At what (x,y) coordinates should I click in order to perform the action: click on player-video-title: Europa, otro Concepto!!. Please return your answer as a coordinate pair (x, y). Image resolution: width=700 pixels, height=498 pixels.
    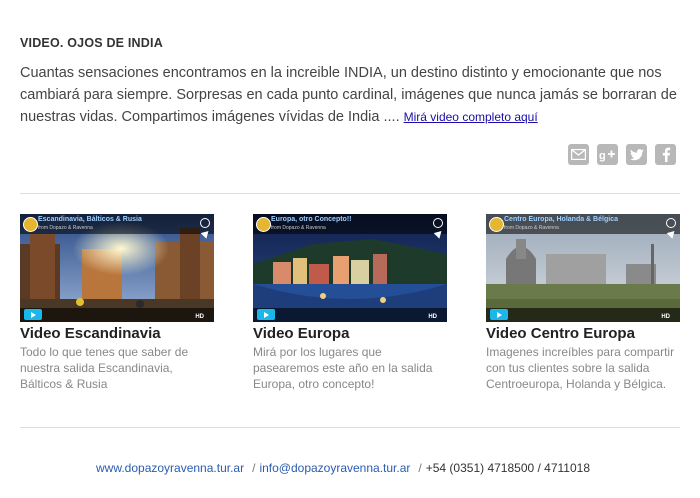
    Looking at the image, I should click on (311, 219).